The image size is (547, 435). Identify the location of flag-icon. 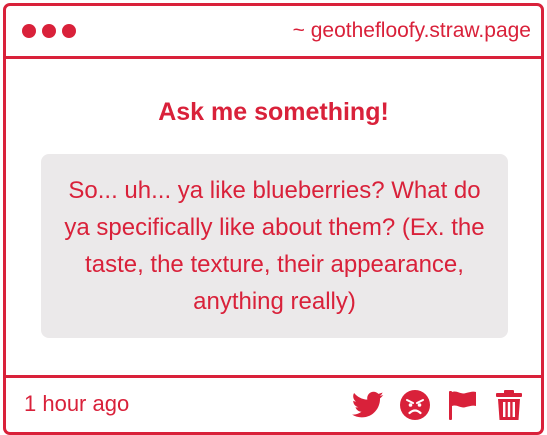
(462, 405).